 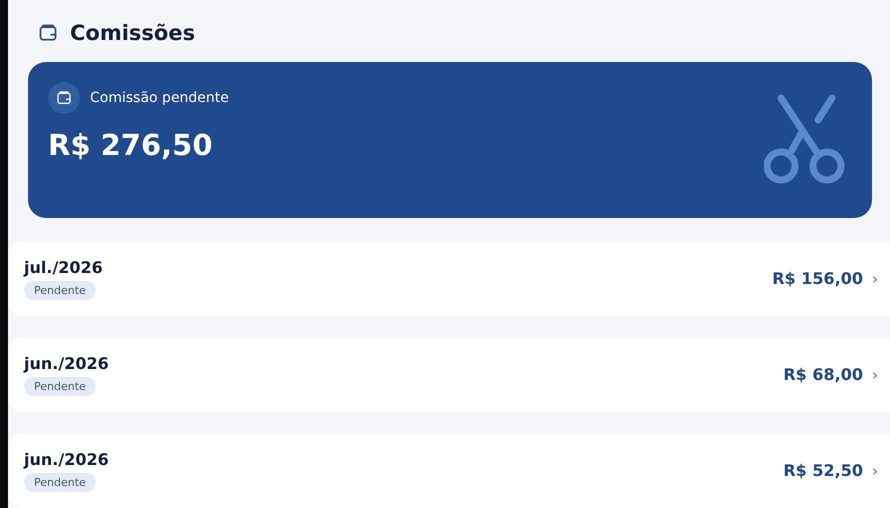 I want to click on commission-row: jun./2026 Pendente R$ 52,50 ›, so click(x=449, y=470).